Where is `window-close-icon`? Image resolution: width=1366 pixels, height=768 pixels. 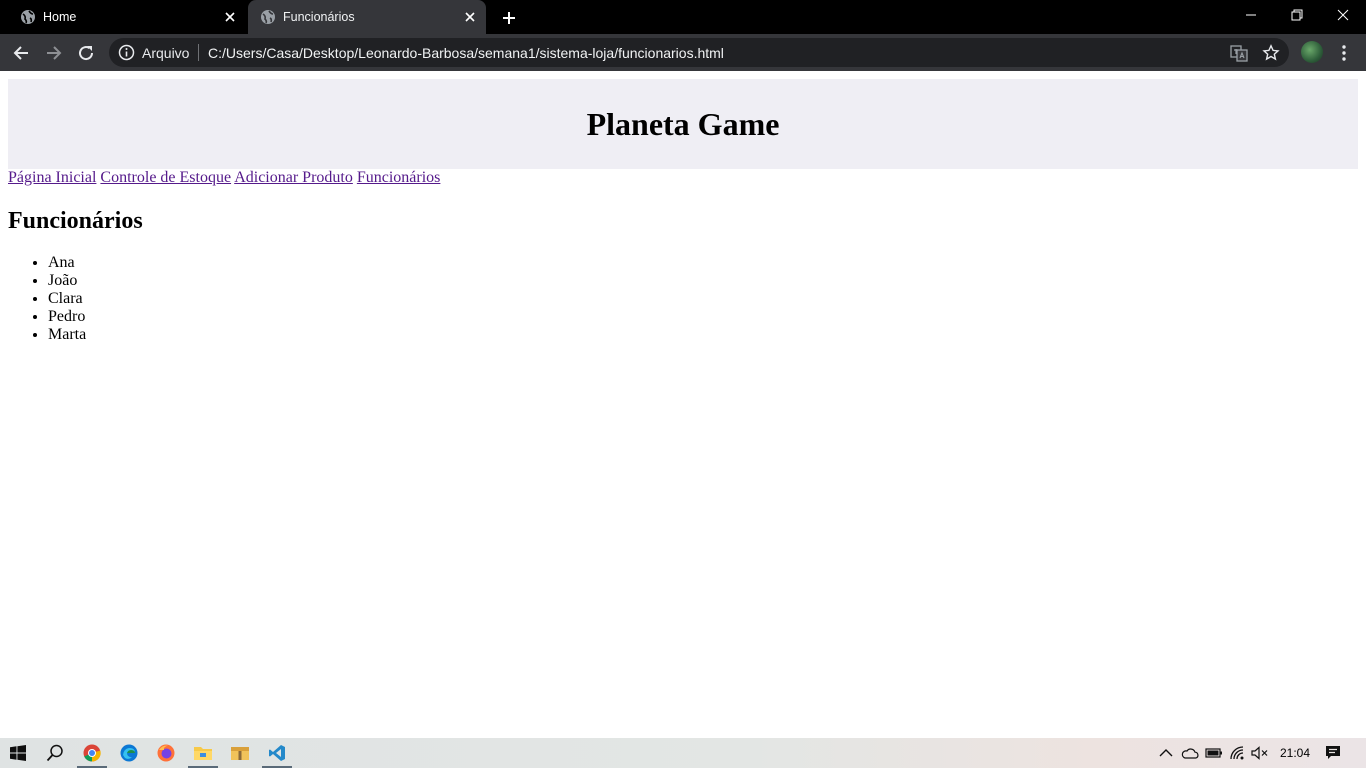
window-close-icon is located at coordinates (1343, 15).